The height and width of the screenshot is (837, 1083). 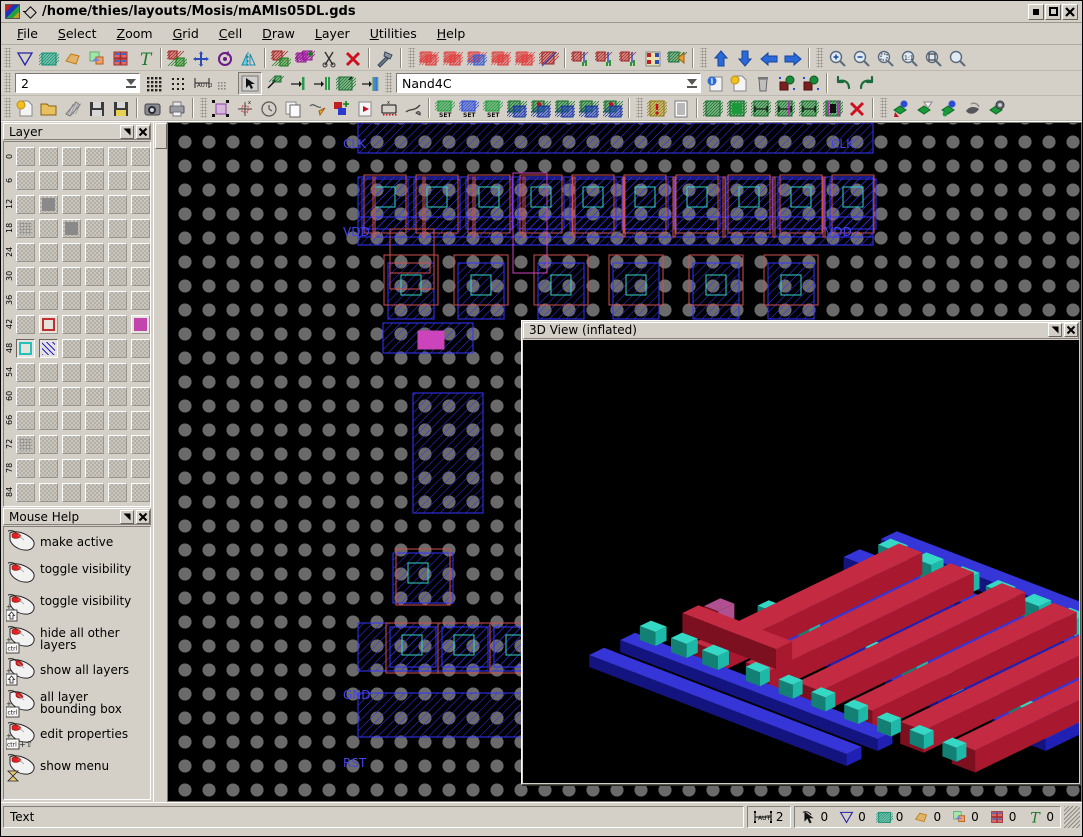 What do you see at coordinates (761, 108) in the screenshot?
I see `drc-width-icon` at bounding box center [761, 108].